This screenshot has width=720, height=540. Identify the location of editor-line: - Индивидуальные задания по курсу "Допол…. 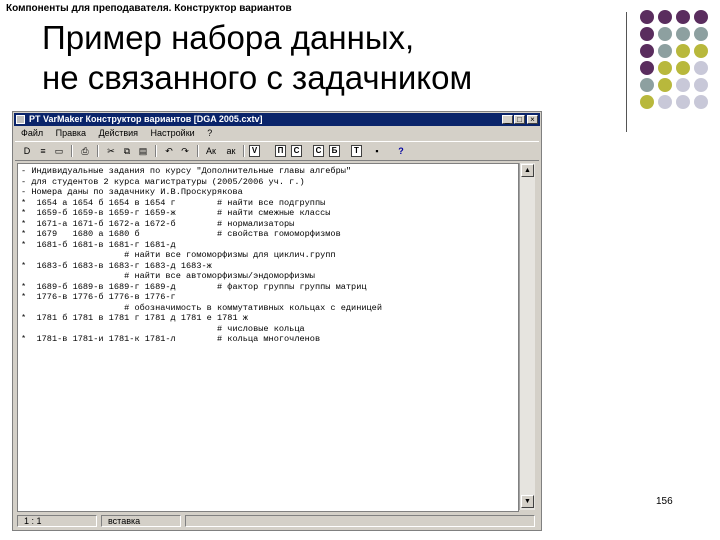
(186, 171).